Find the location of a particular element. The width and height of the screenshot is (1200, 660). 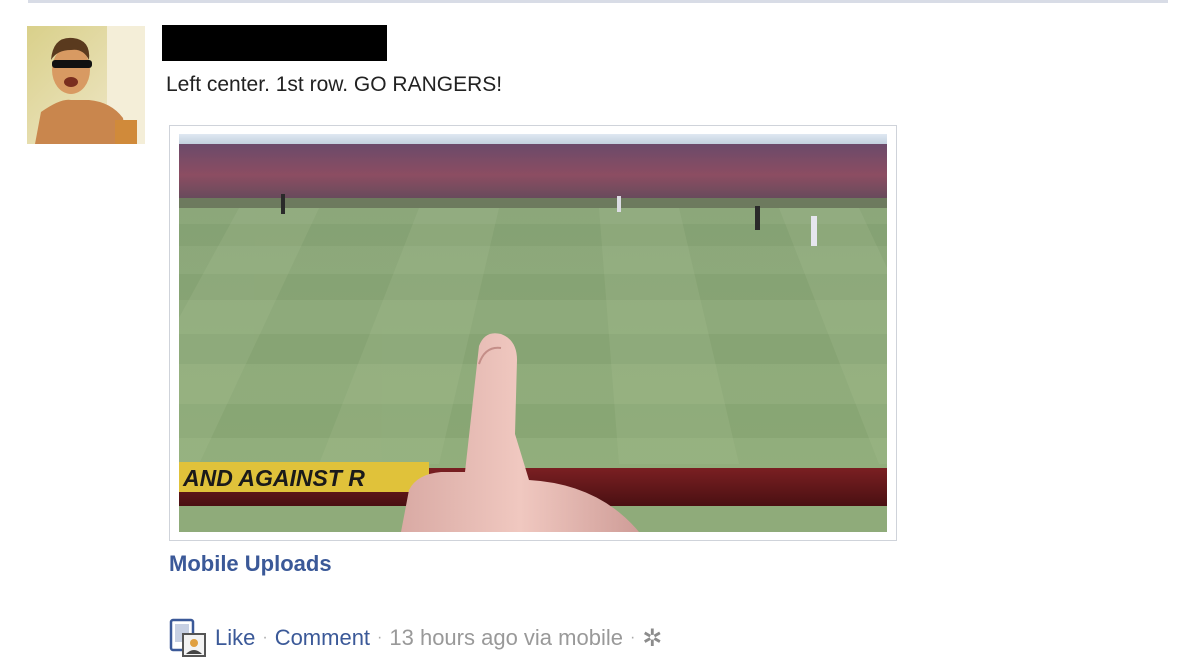

mobile-upload-icon is located at coordinates (187, 637).